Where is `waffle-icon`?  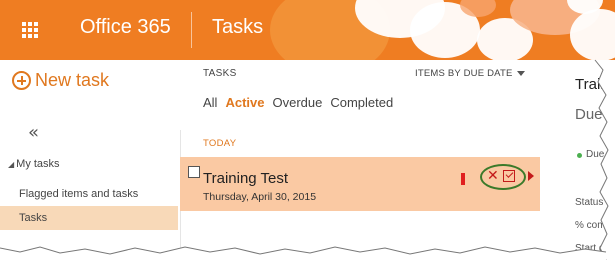
waffle-icon is located at coordinates (30, 30).